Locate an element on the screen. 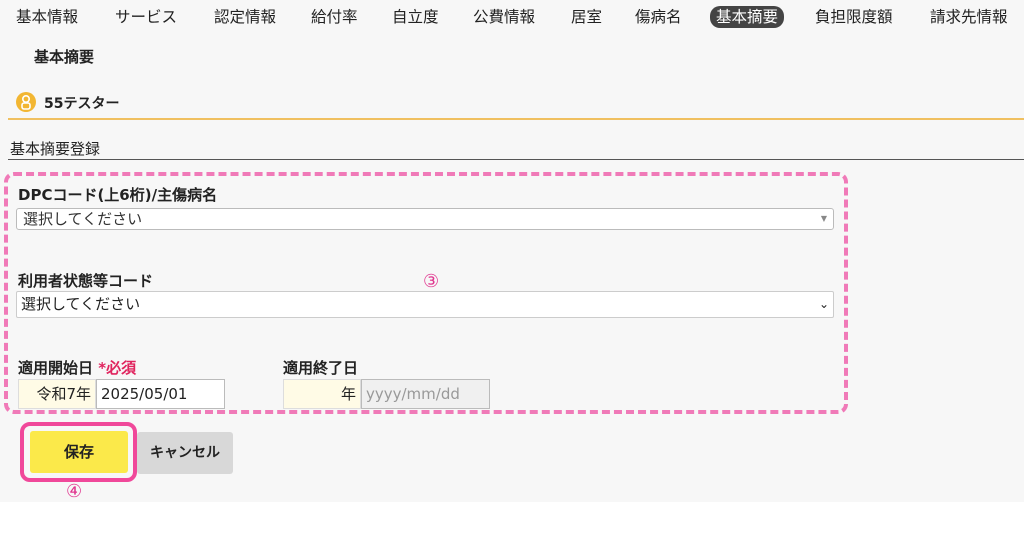  tab-benefit-rate: 給付率 is located at coordinates (334, 17).